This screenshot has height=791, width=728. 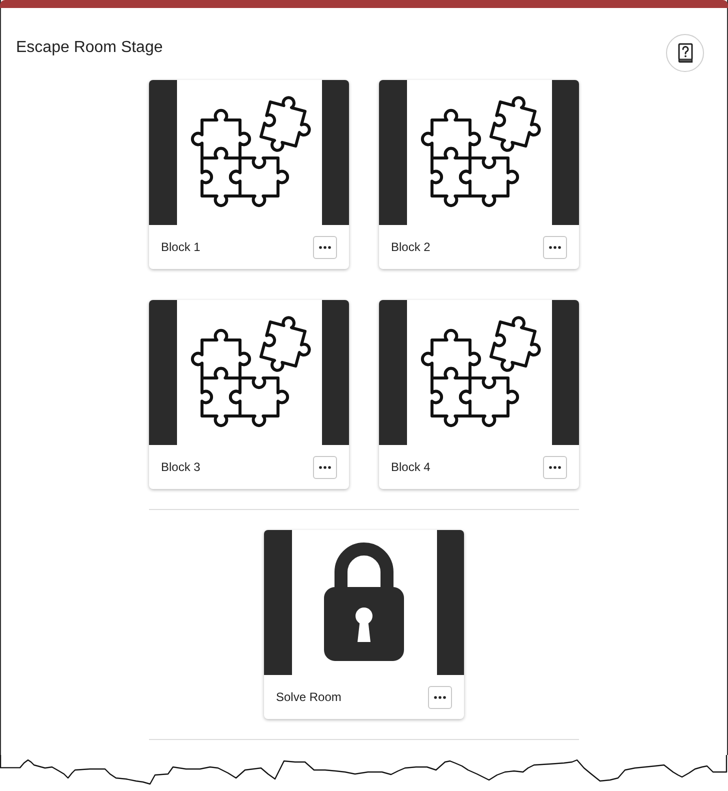 What do you see at coordinates (364, 602) in the screenshot?
I see `padlock-icon` at bounding box center [364, 602].